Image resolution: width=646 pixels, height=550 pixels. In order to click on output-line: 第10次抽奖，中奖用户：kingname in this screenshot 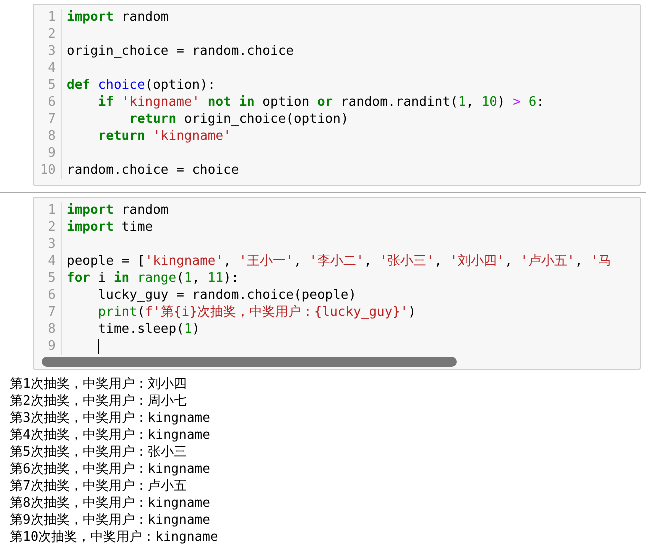, I will do `click(114, 537)`.